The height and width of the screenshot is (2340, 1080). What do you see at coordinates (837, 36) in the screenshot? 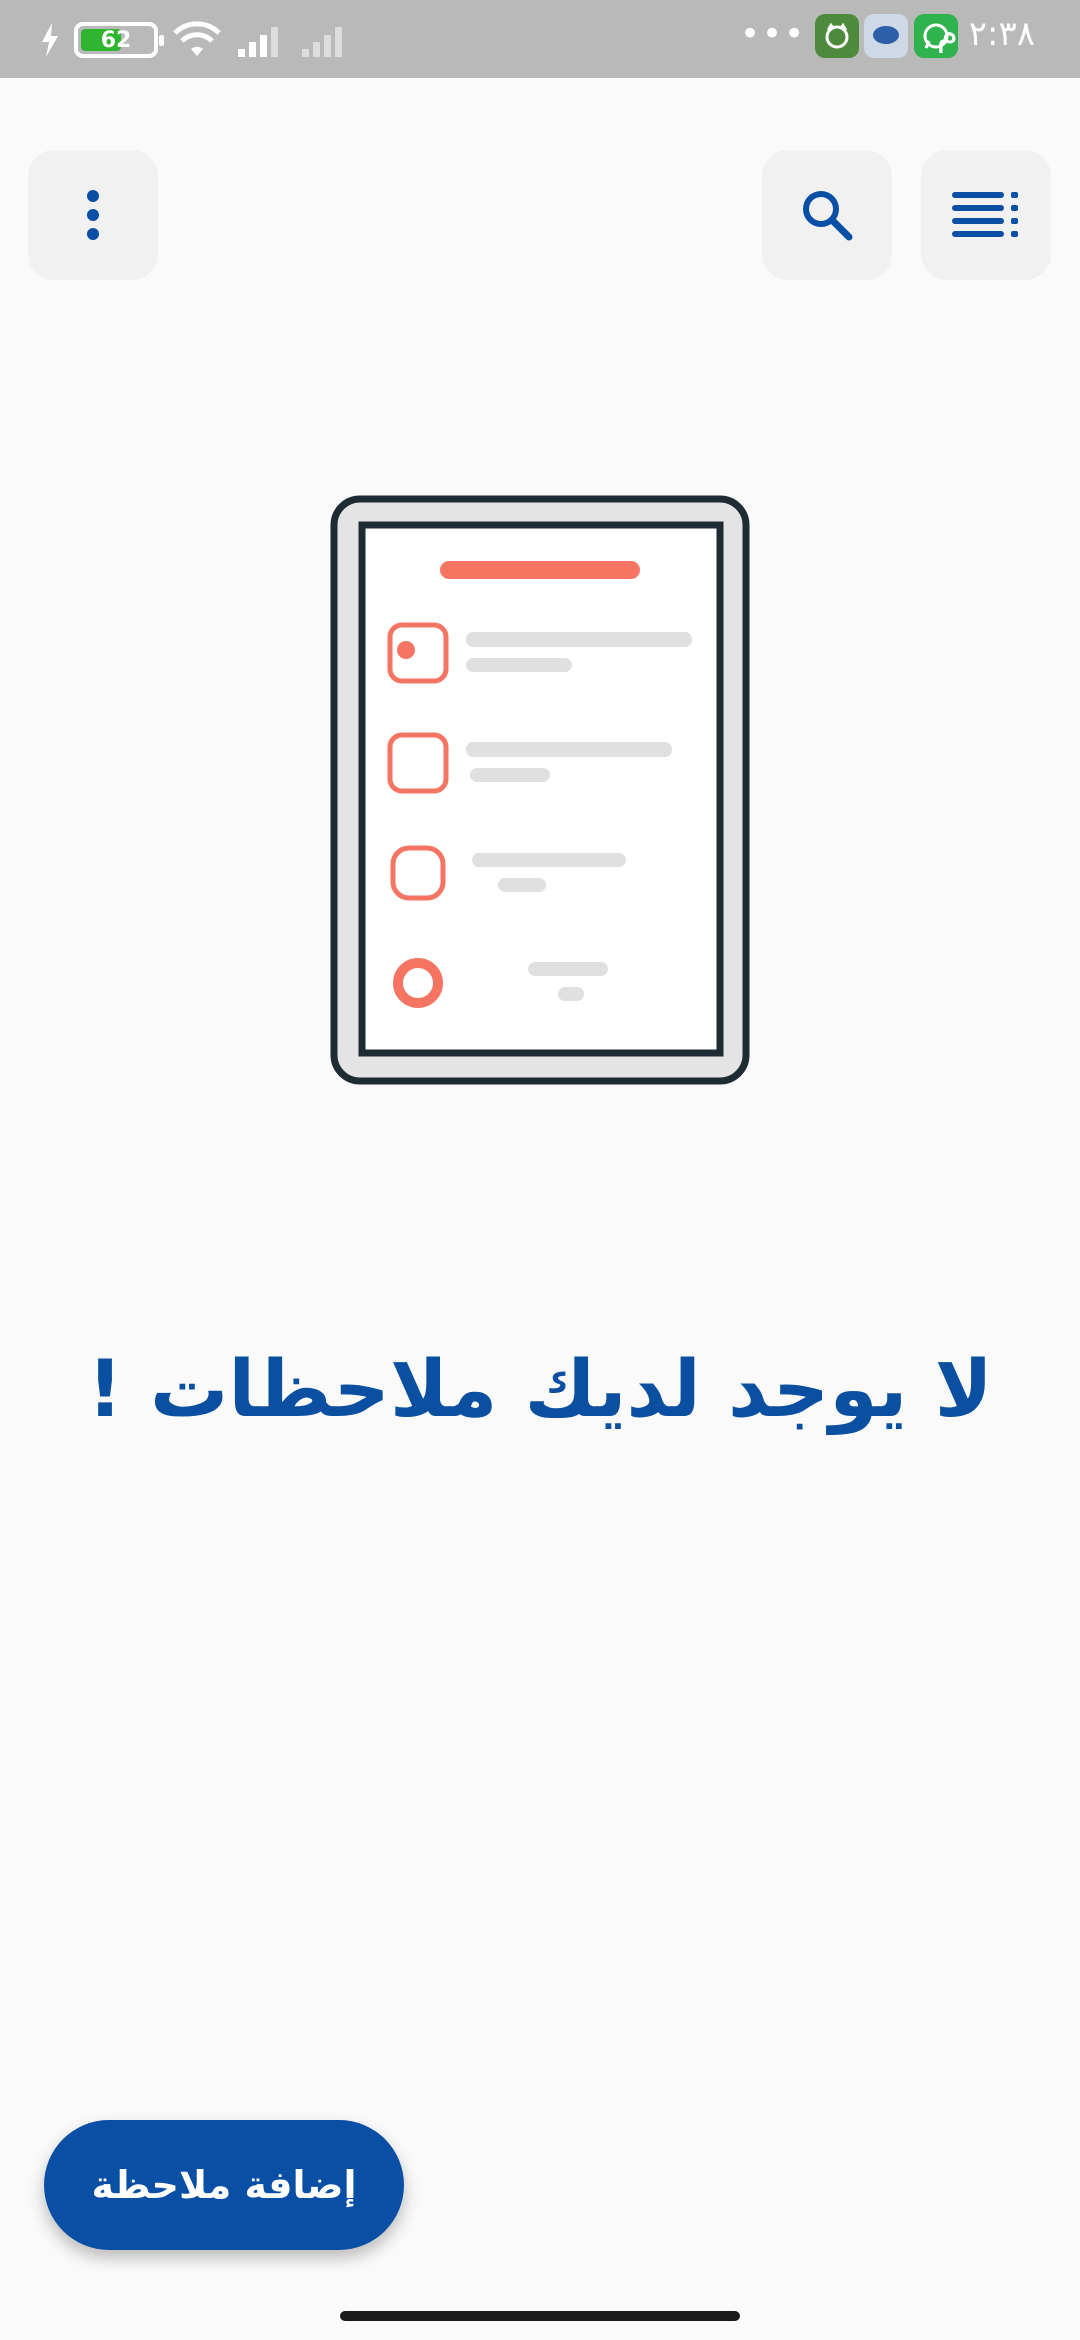
I see `cat-app-icon` at bounding box center [837, 36].